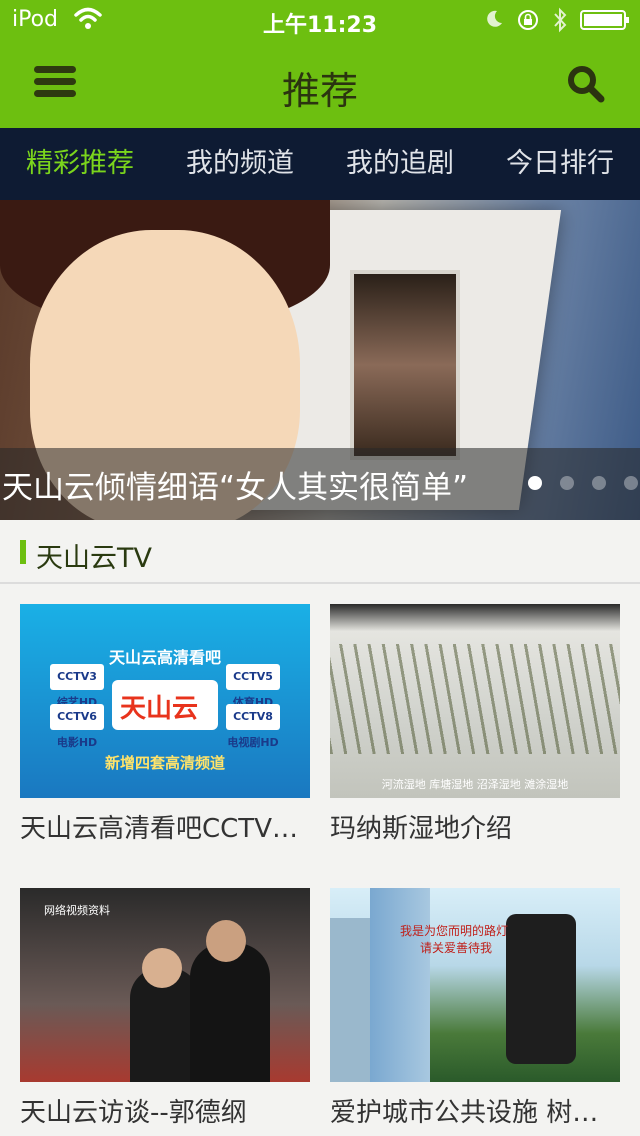 The image size is (640, 1136). I want to click on status-bar: iPod 上午11:23, so click(320, 20).